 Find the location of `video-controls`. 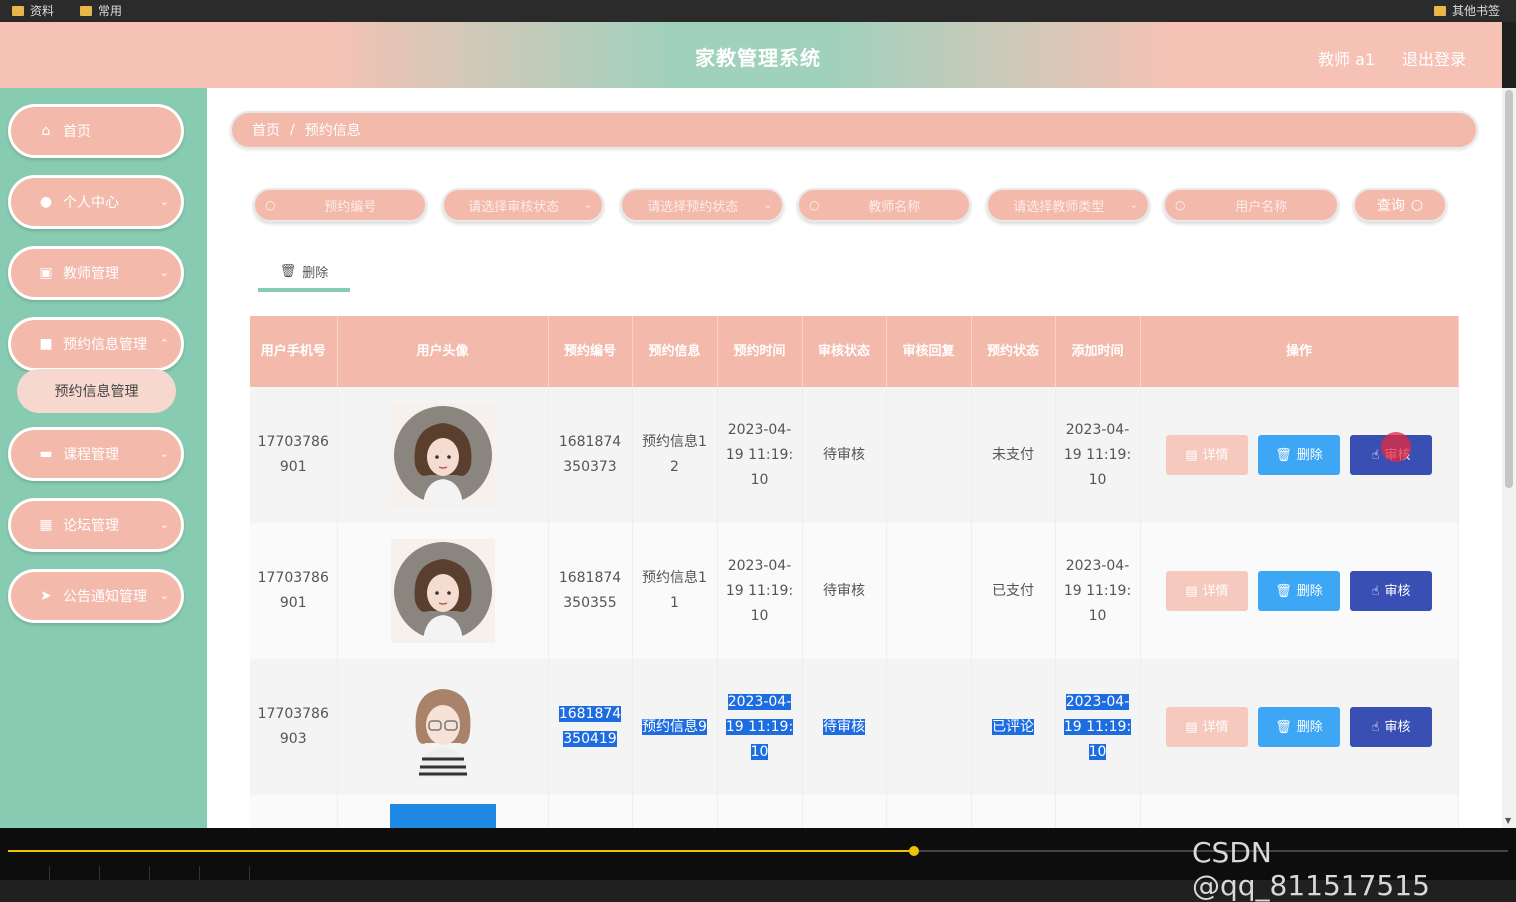

video-controls is located at coordinates (130, 873).